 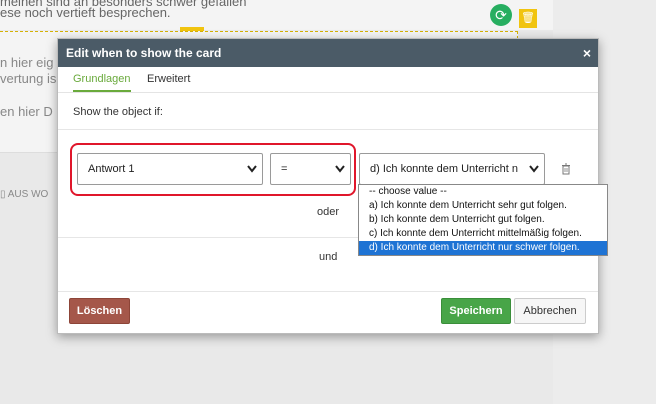 I want to click on operator-select-value: =, so click(x=284, y=169).